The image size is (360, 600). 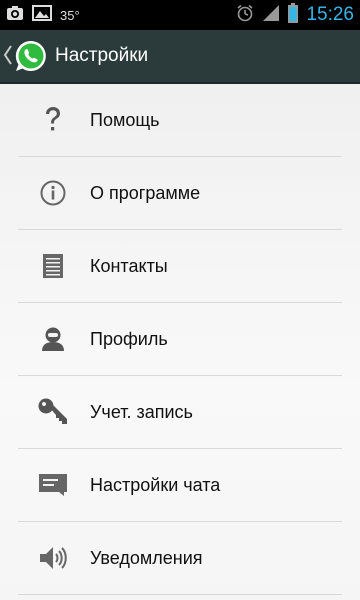 What do you see at coordinates (146, 558) in the screenshot?
I see `settings-item-label: Уведомления` at bounding box center [146, 558].